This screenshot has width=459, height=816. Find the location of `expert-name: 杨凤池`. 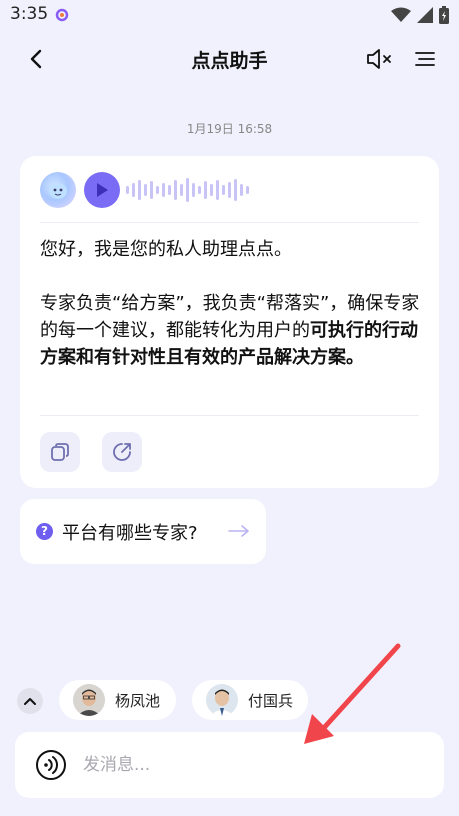

expert-name: 杨凤池 is located at coordinates (138, 700).